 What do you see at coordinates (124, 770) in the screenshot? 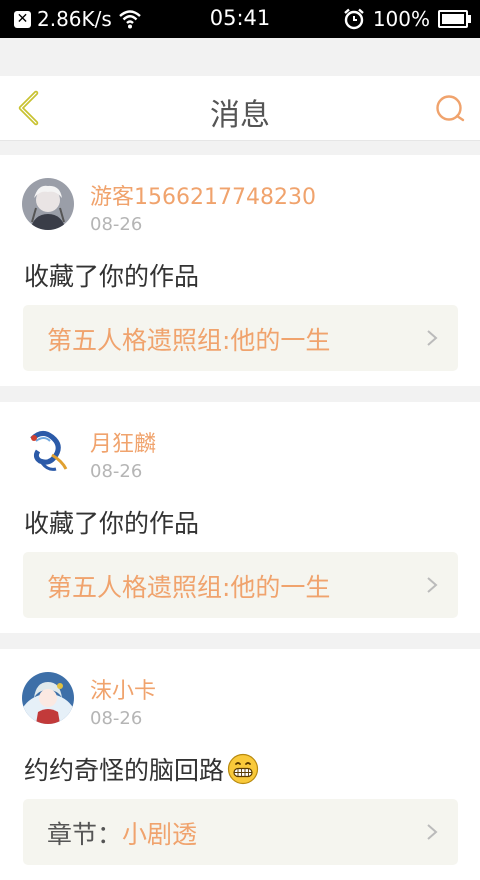
I see `message-text-label: 约约奇怪的脑回路` at bounding box center [124, 770].